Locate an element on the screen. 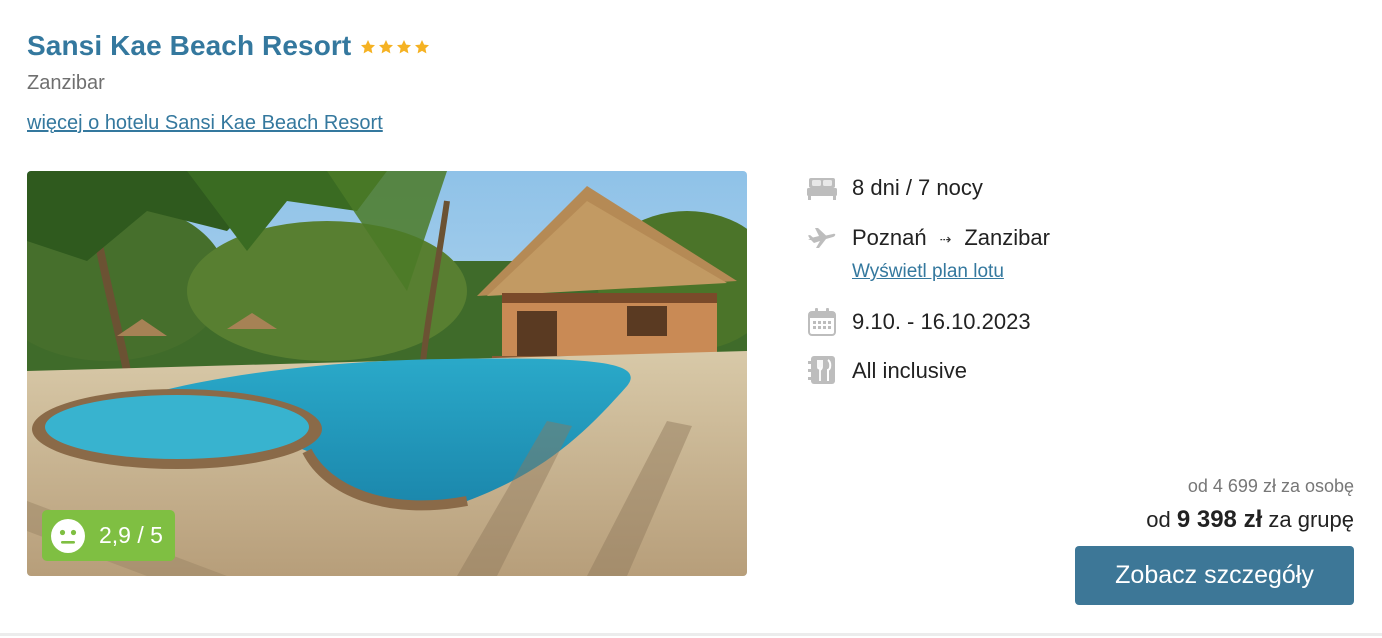 The width and height of the screenshot is (1382, 638). rating-value: 2,9 / 5 is located at coordinates (131, 535).